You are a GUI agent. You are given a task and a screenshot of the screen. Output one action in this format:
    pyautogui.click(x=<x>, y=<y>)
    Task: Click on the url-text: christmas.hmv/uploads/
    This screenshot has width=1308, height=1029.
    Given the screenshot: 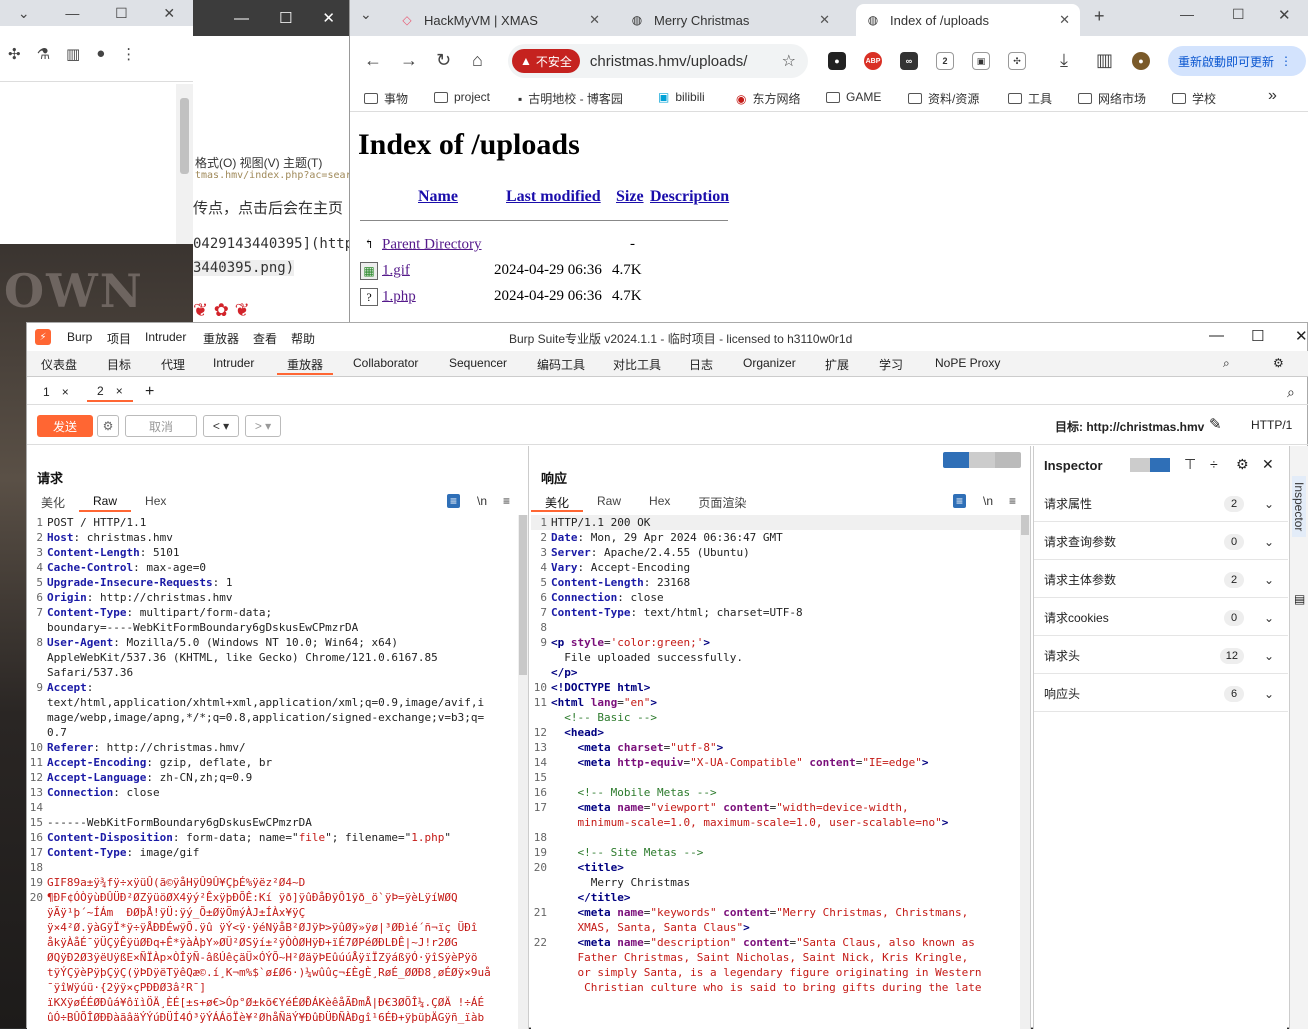 What is the action you would take?
    pyautogui.click(x=669, y=61)
    